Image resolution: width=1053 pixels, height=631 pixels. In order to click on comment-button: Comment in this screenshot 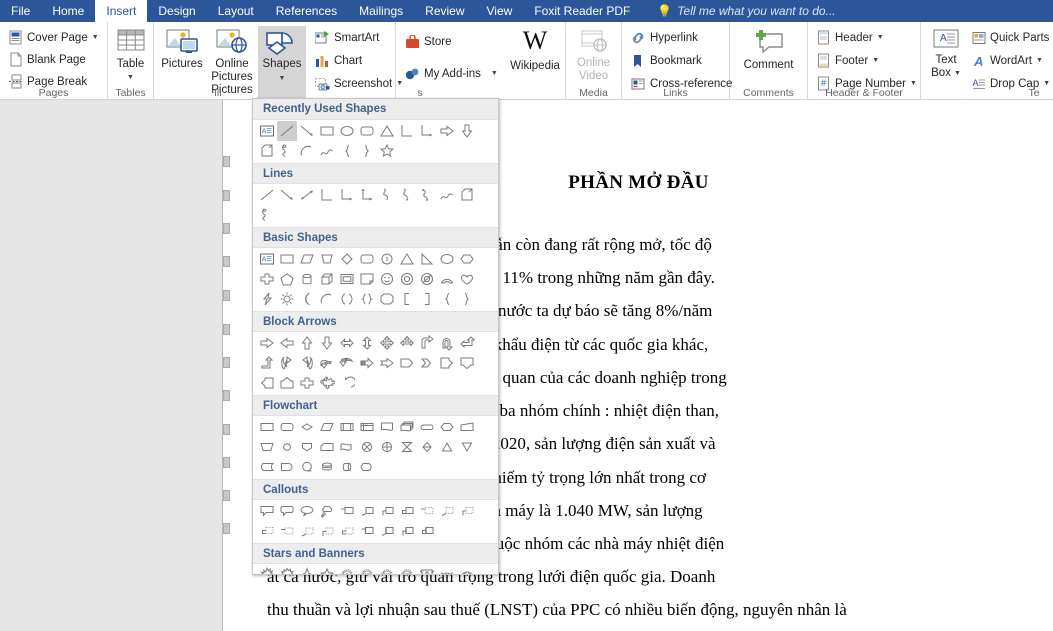, I will do `click(768, 48)`.